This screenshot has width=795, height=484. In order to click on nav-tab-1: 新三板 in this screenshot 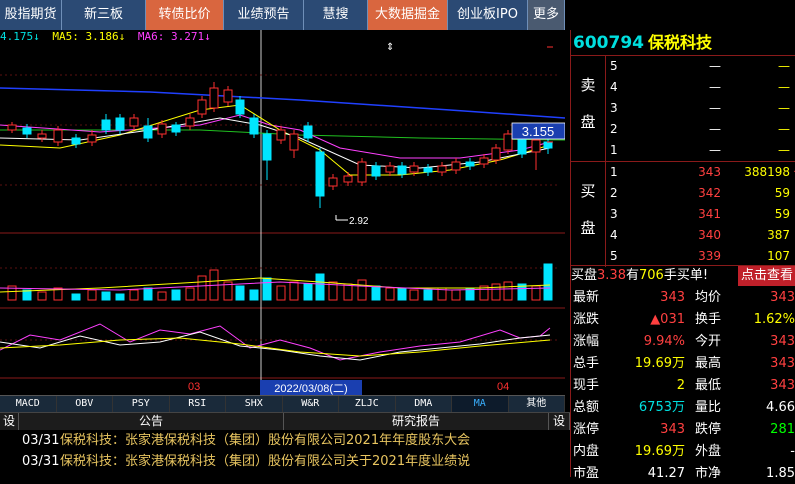, I will do `click(104, 15)`.